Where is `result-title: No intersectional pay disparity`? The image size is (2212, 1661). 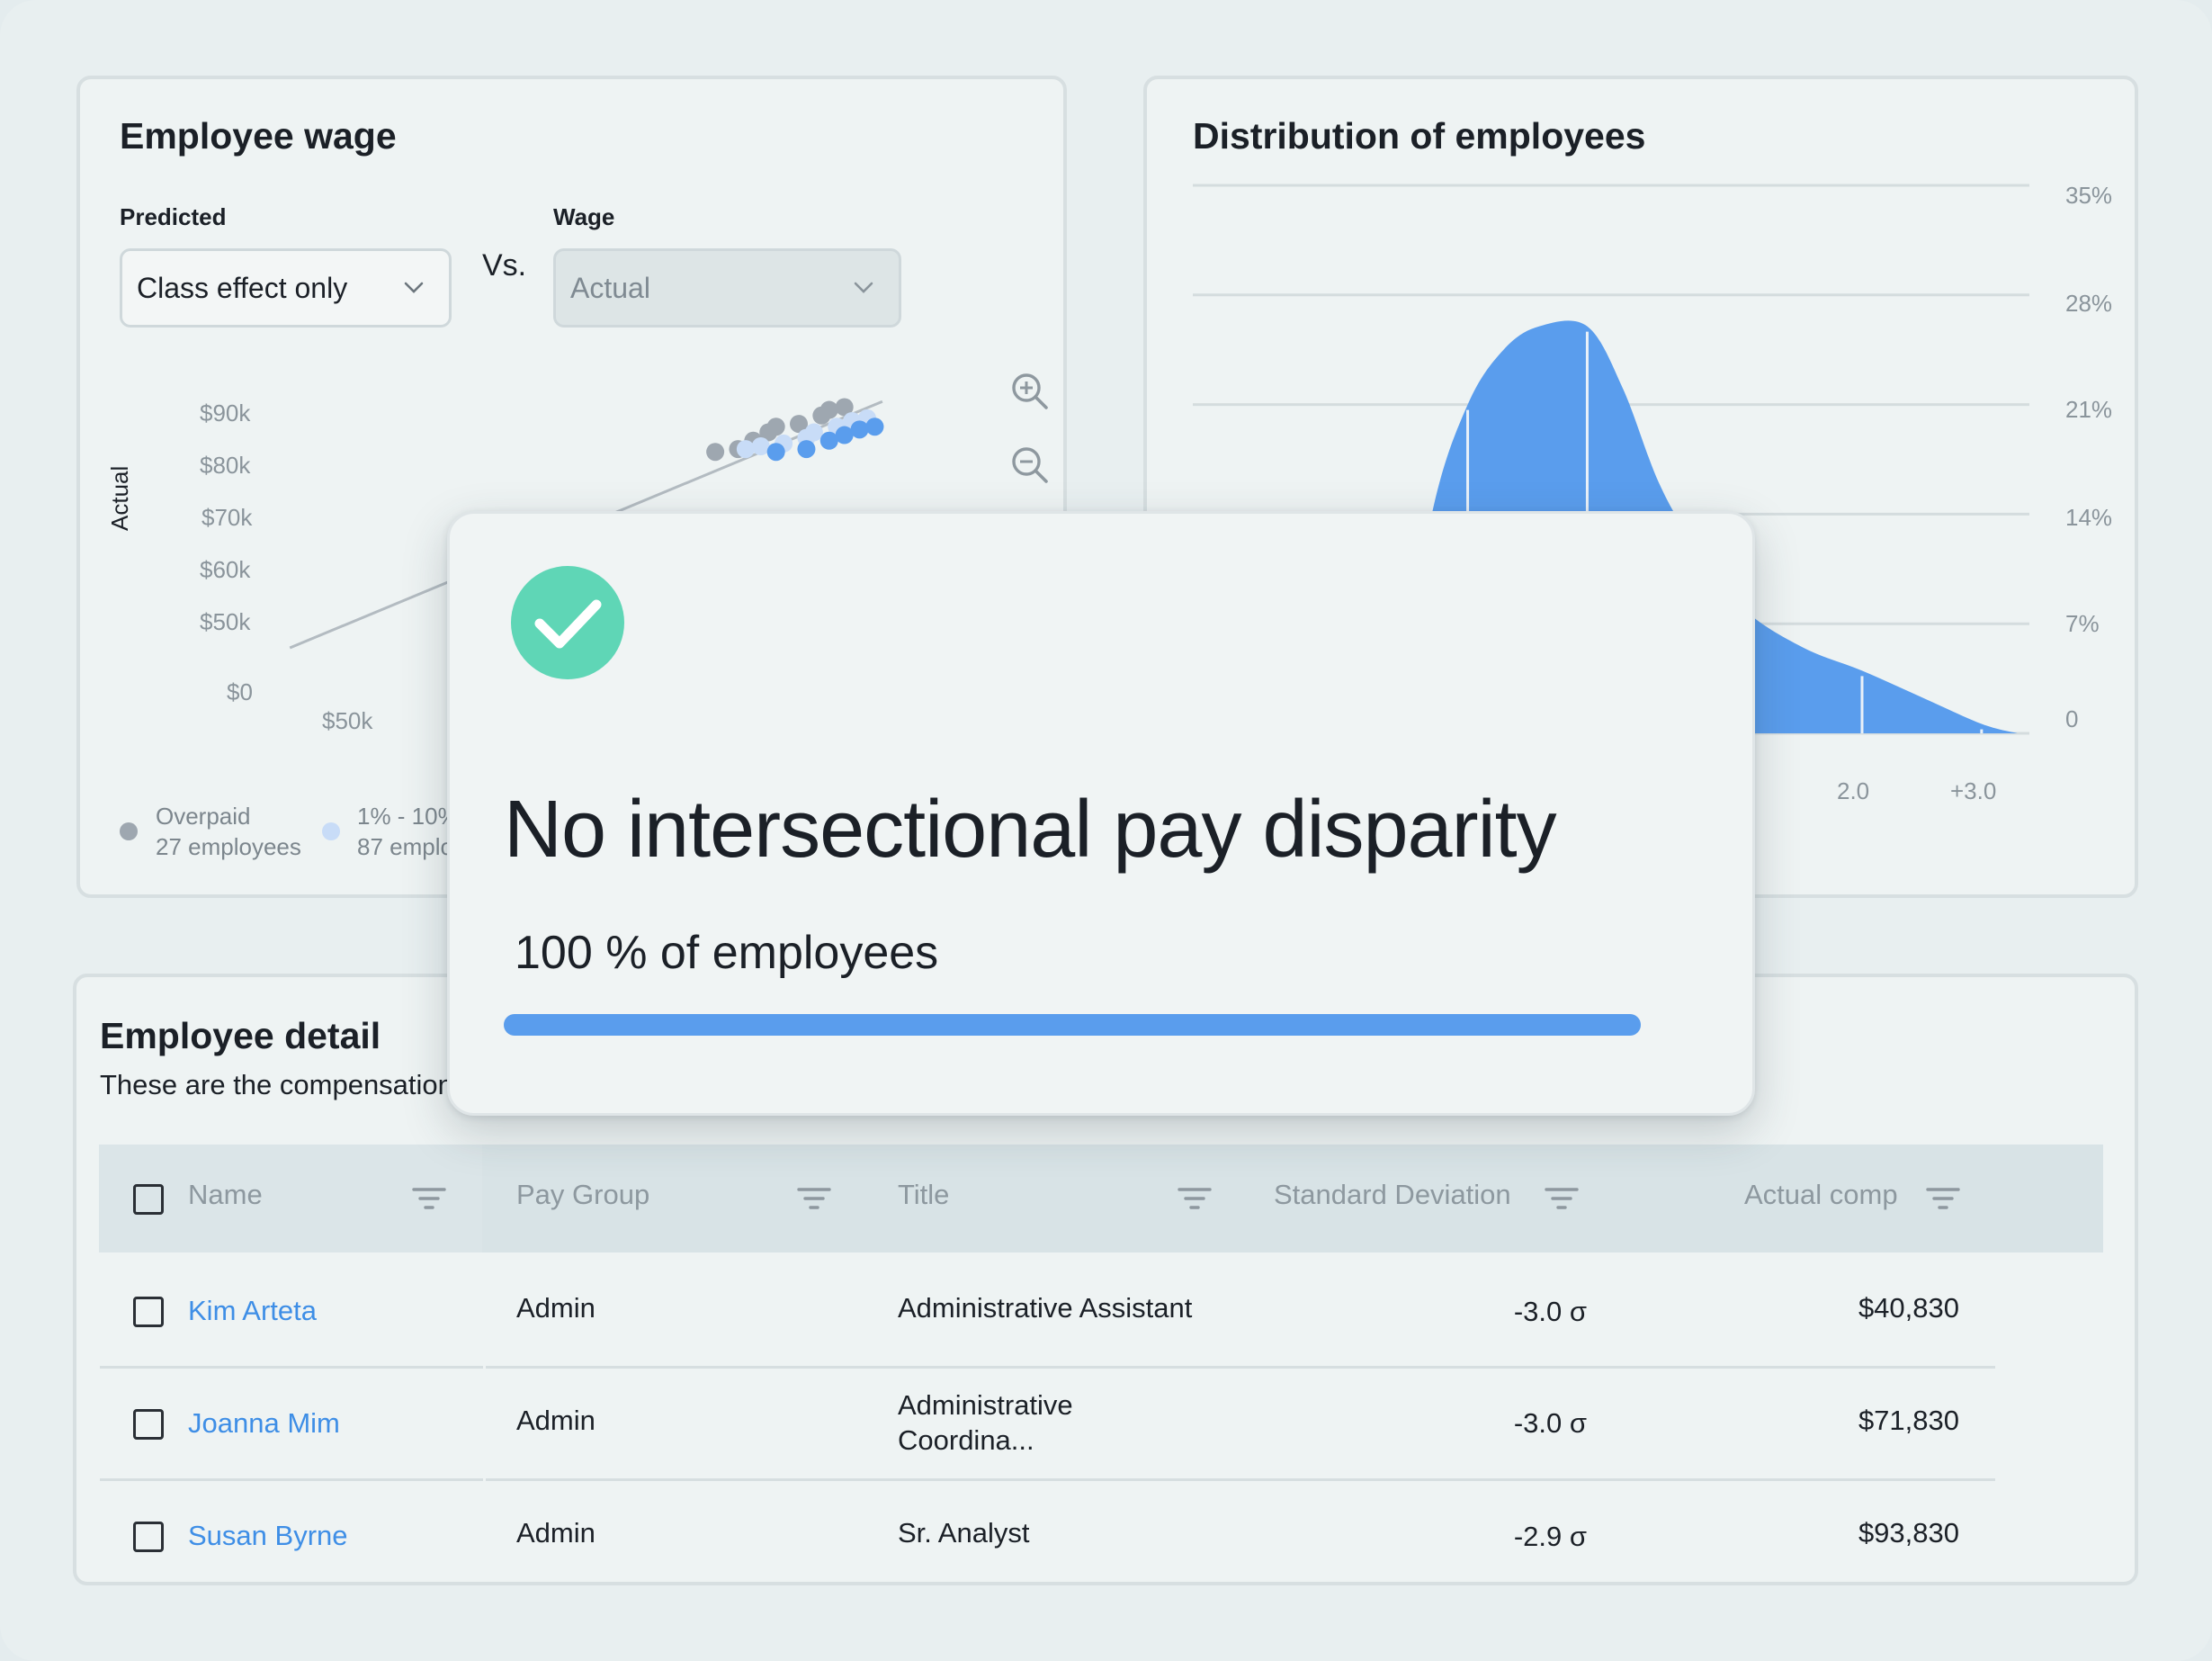
result-title: No intersectional pay disparity is located at coordinates (1030, 830).